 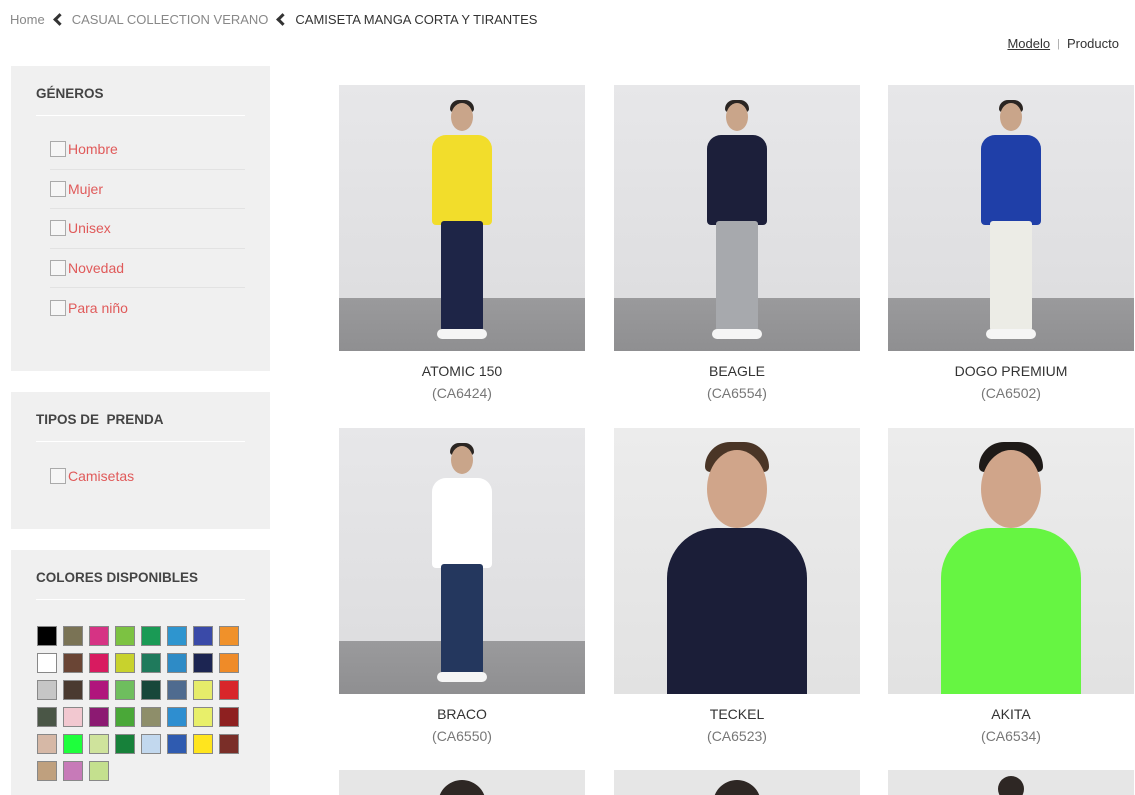 I want to click on product-card: DOGO PREMIUM (CA6502), so click(x=1011, y=243).